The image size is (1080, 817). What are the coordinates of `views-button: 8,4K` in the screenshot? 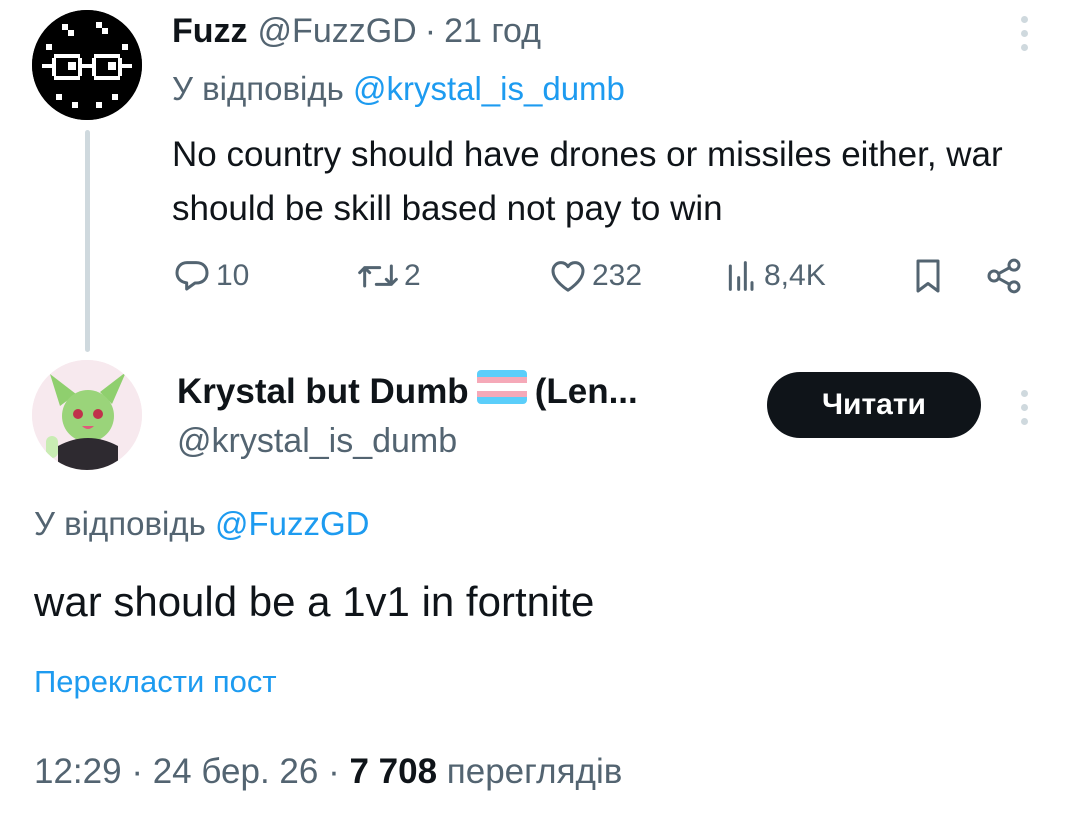 It's located at (775, 276).